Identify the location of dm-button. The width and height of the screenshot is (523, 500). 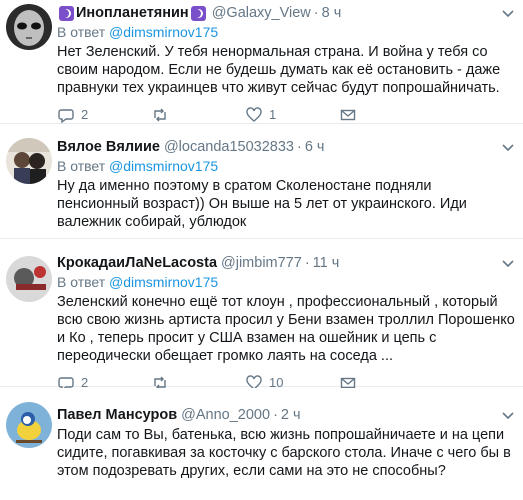
(386, 115).